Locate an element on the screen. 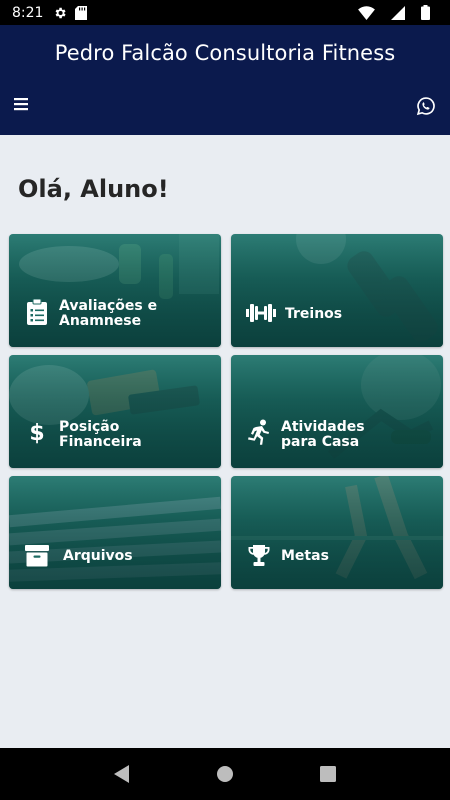 This screenshot has height=800, width=450. tile-label: Arquivos is located at coordinates (98, 556).